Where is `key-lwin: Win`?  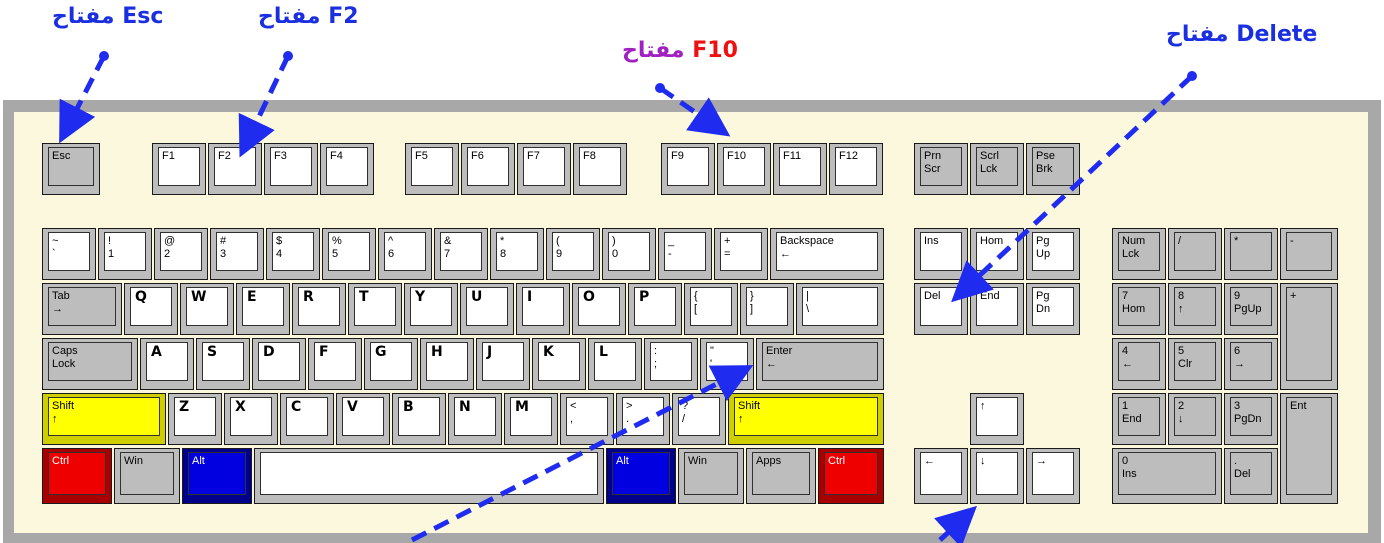 key-lwin: Win is located at coordinates (147, 476).